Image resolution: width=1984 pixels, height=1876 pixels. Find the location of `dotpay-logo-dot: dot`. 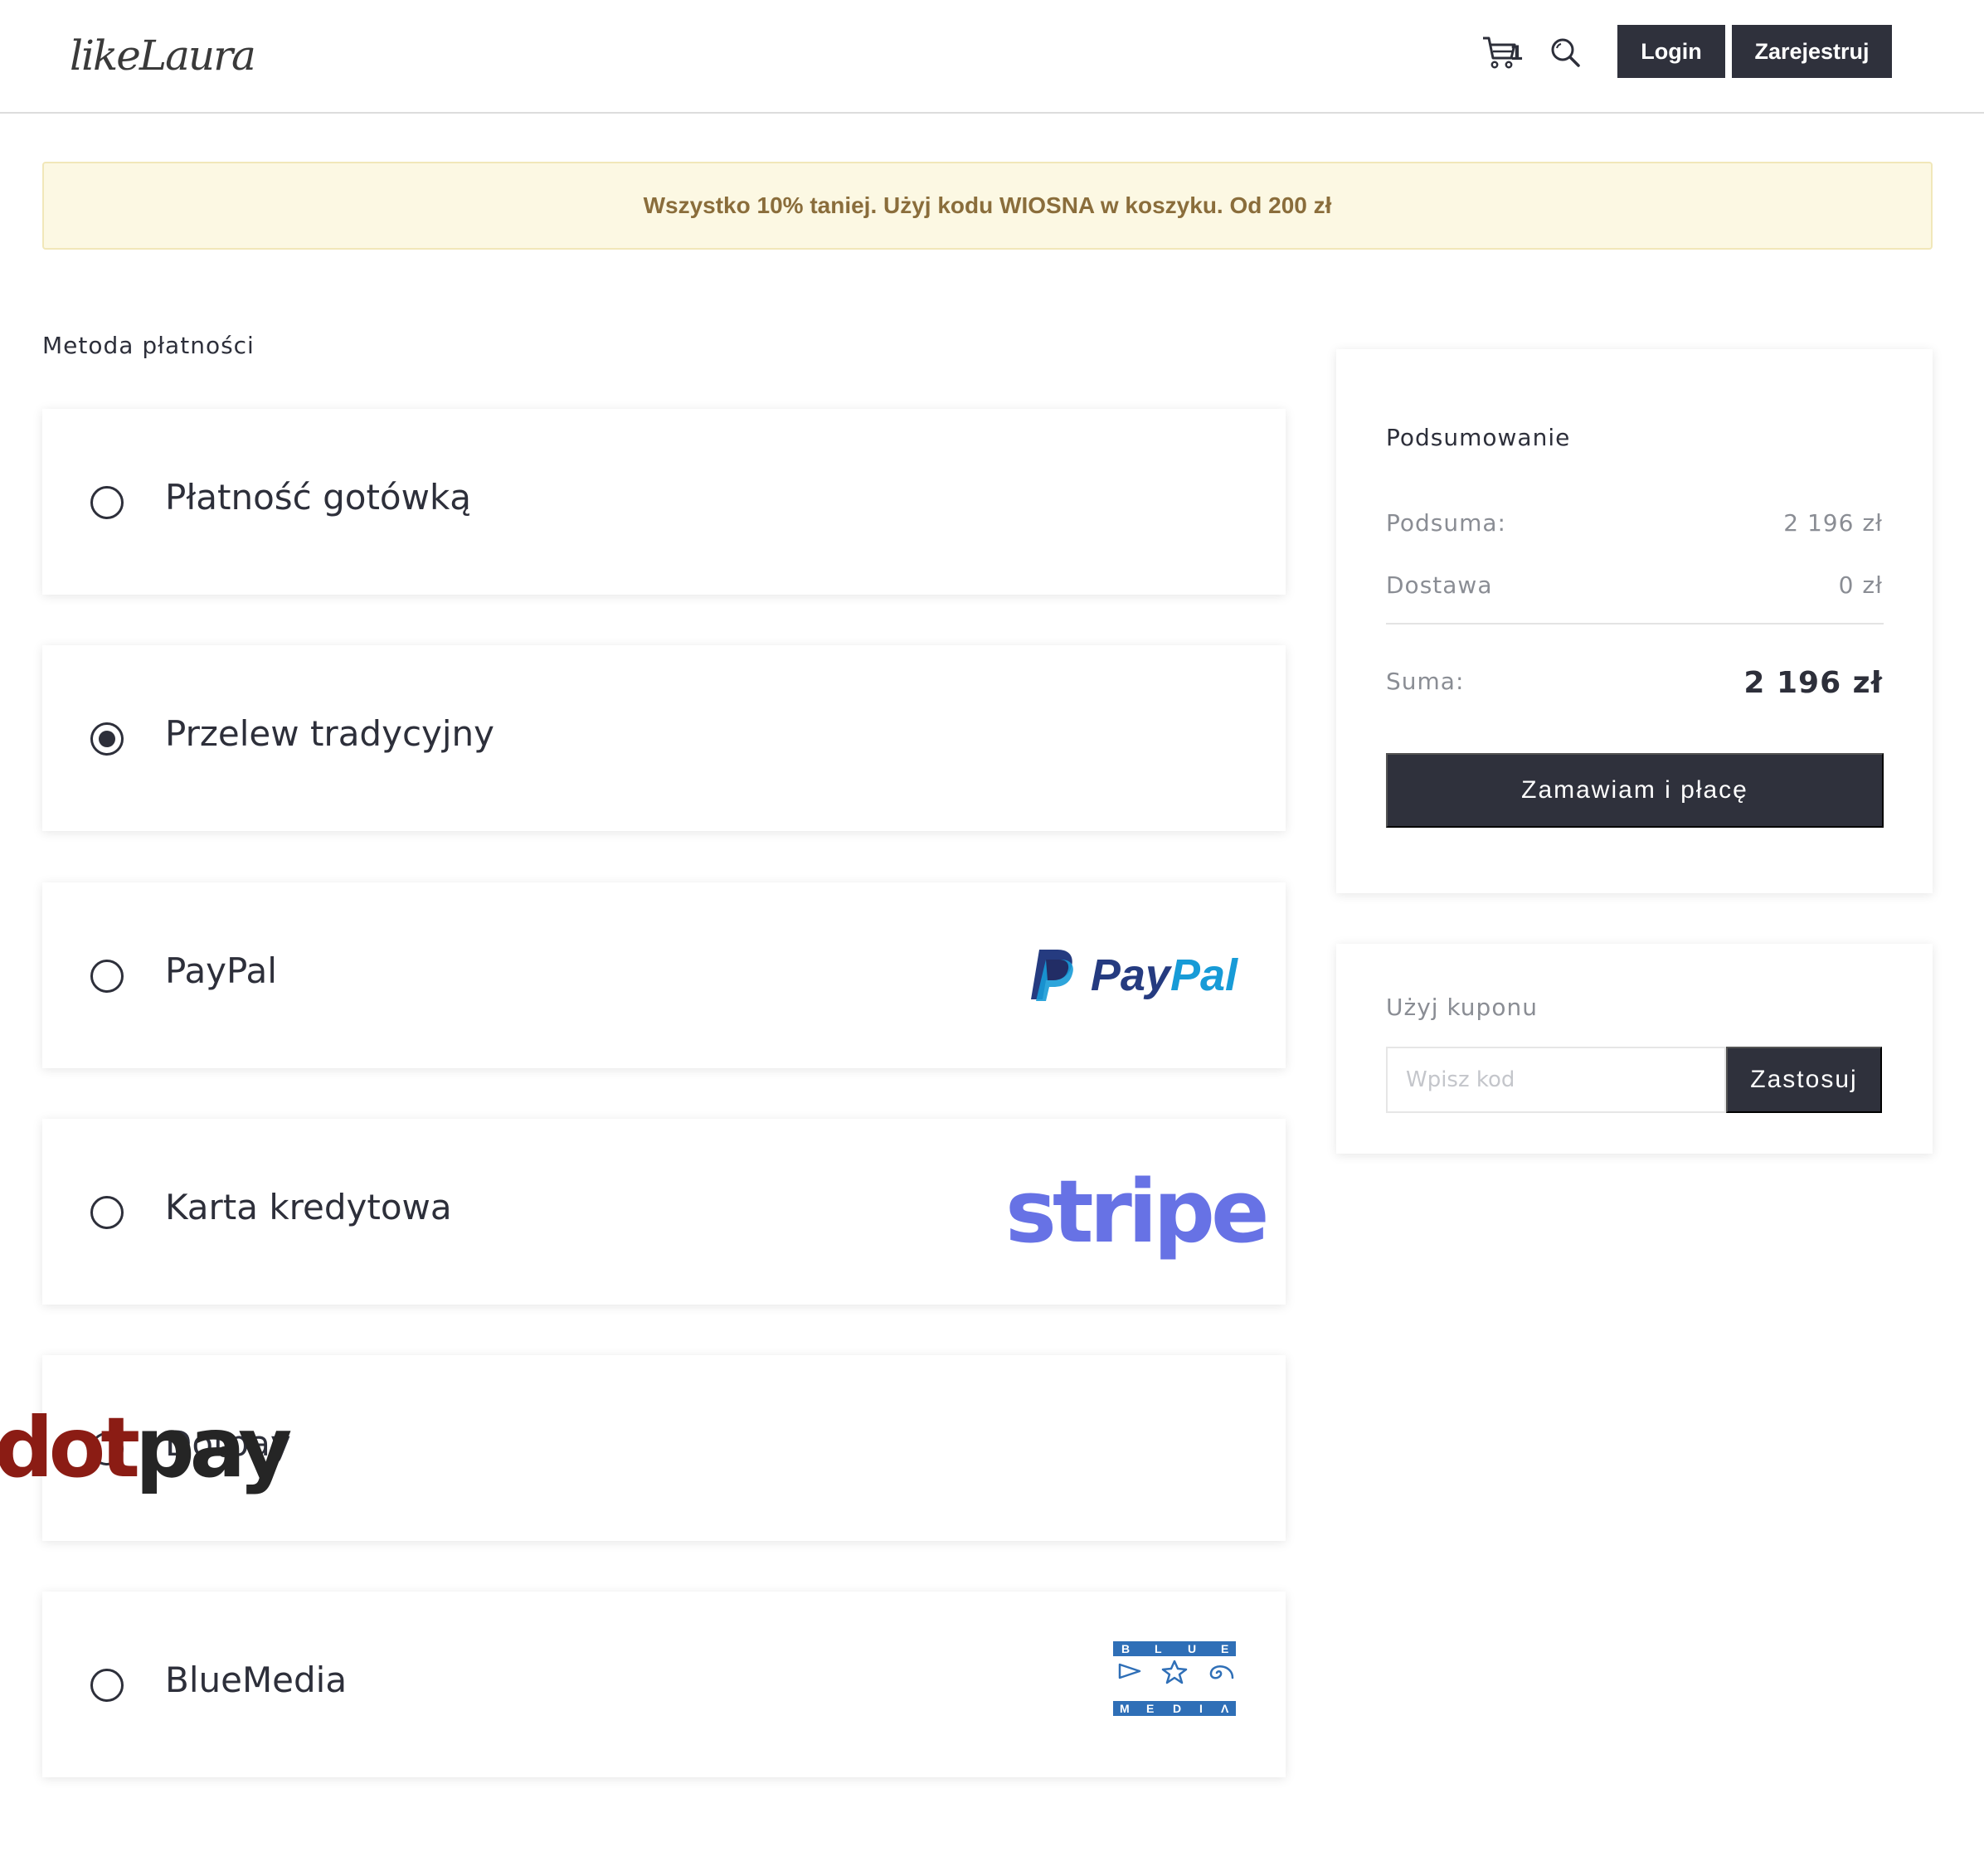

dotpay-logo-dot: dot is located at coordinates (70, 1447).